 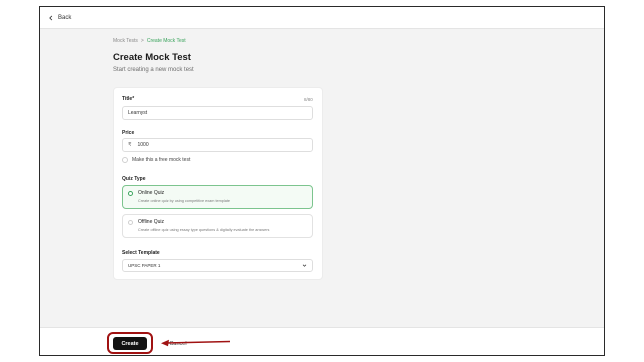 I want to click on online-quiz-radio, so click(x=130, y=193).